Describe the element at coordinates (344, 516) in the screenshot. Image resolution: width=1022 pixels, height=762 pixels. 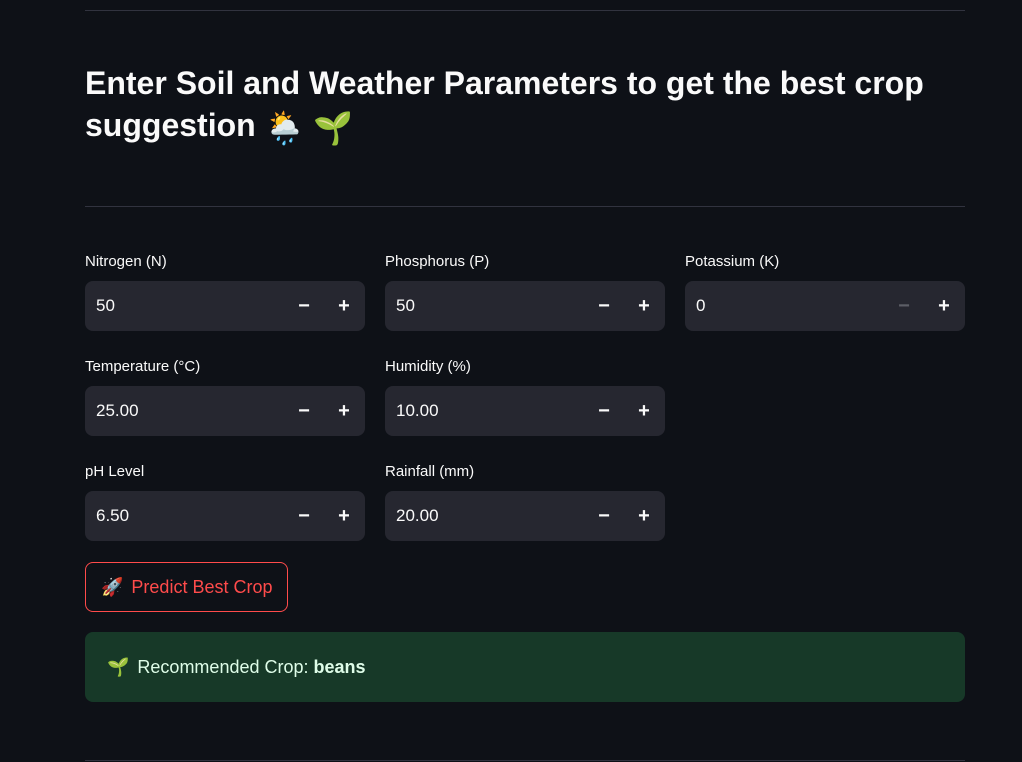
I see `ph-increment-button: +` at that location.